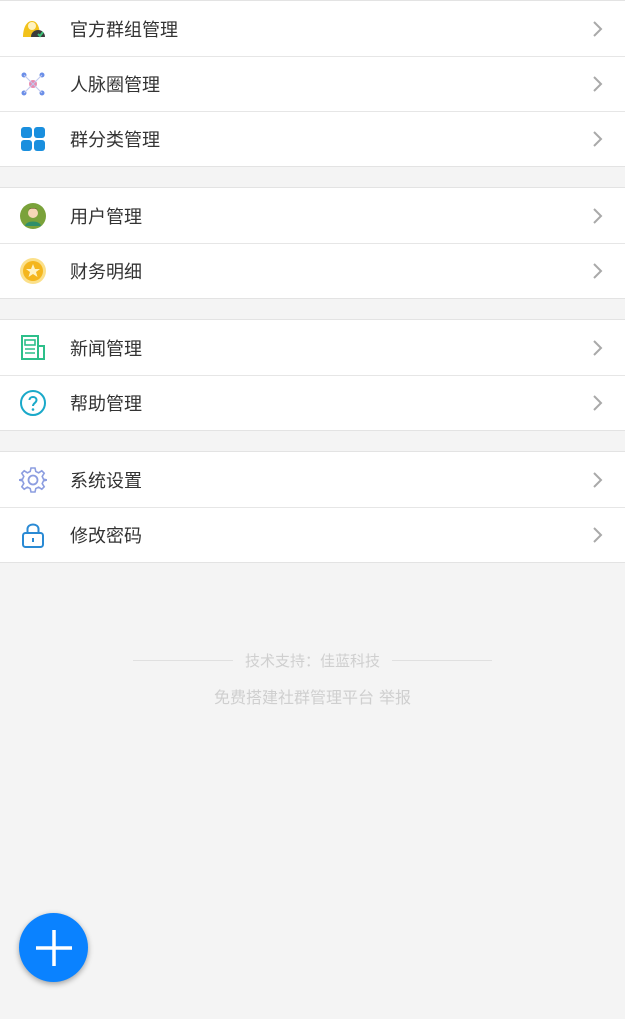  I want to click on menu-item-help: 帮助管理, so click(312, 402).